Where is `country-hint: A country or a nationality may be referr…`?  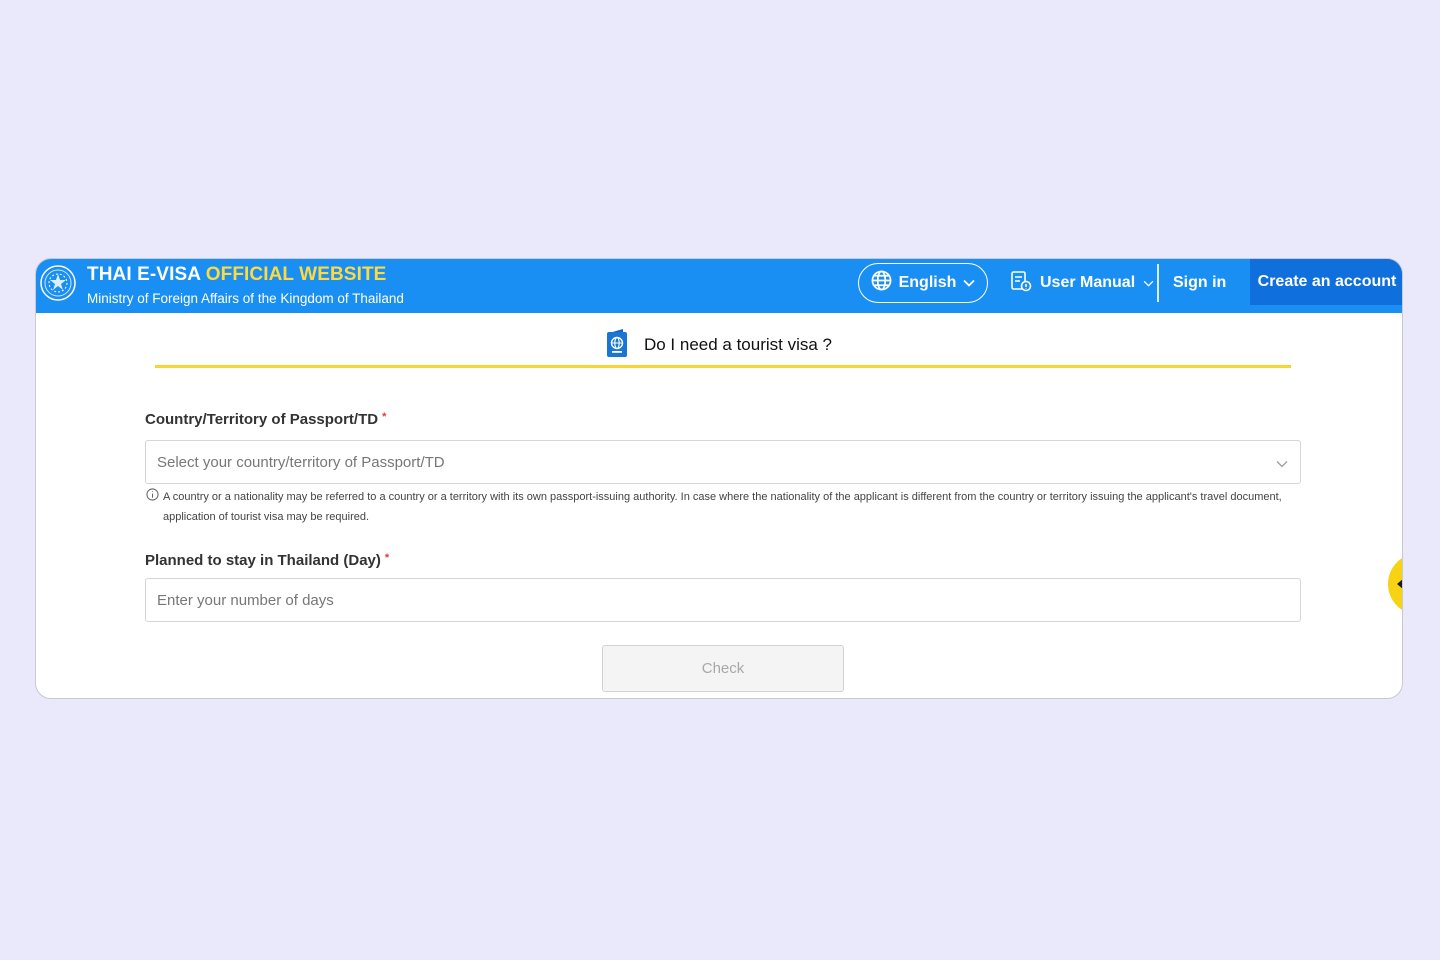 country-hint: A country or a nationality may be referr… is located at coordinates (716, 507).